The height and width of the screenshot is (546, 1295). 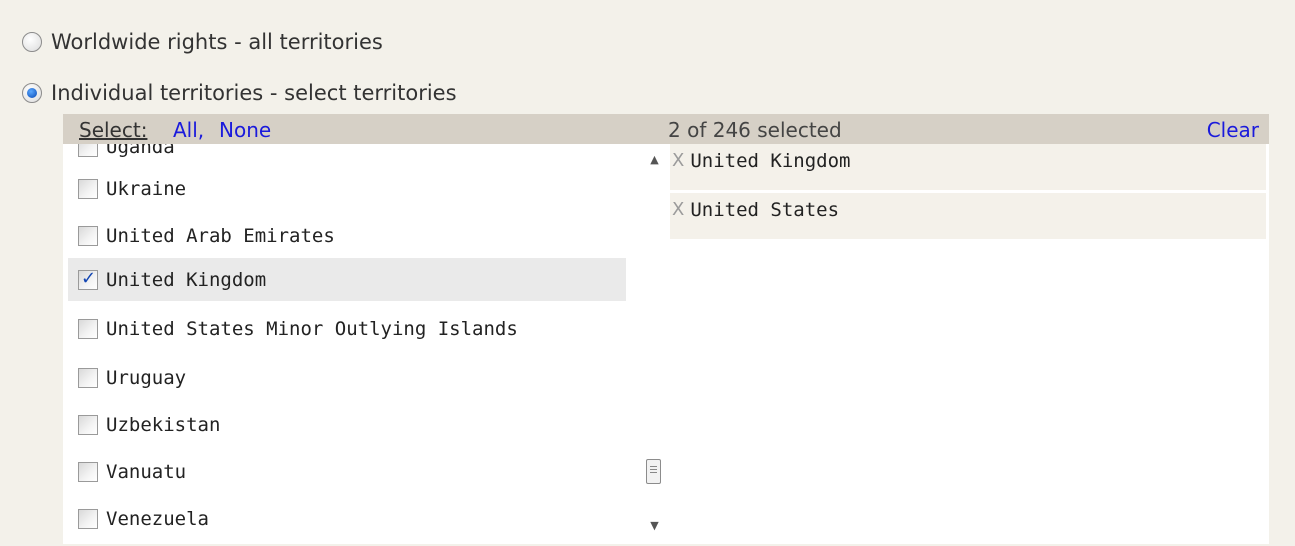 What do you see at coordinates (188, 130) in the screenshot?
I see `select-all-link: All,` at bounding box center [188, 130].